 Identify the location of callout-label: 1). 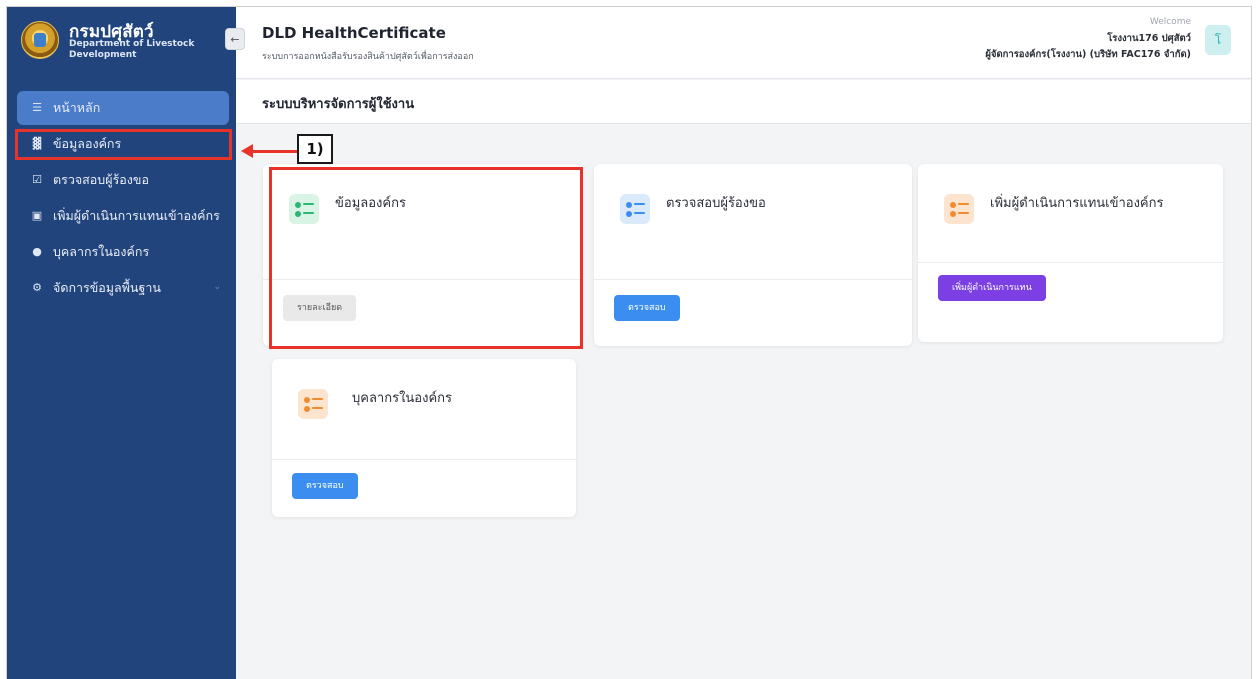
(315, 149).